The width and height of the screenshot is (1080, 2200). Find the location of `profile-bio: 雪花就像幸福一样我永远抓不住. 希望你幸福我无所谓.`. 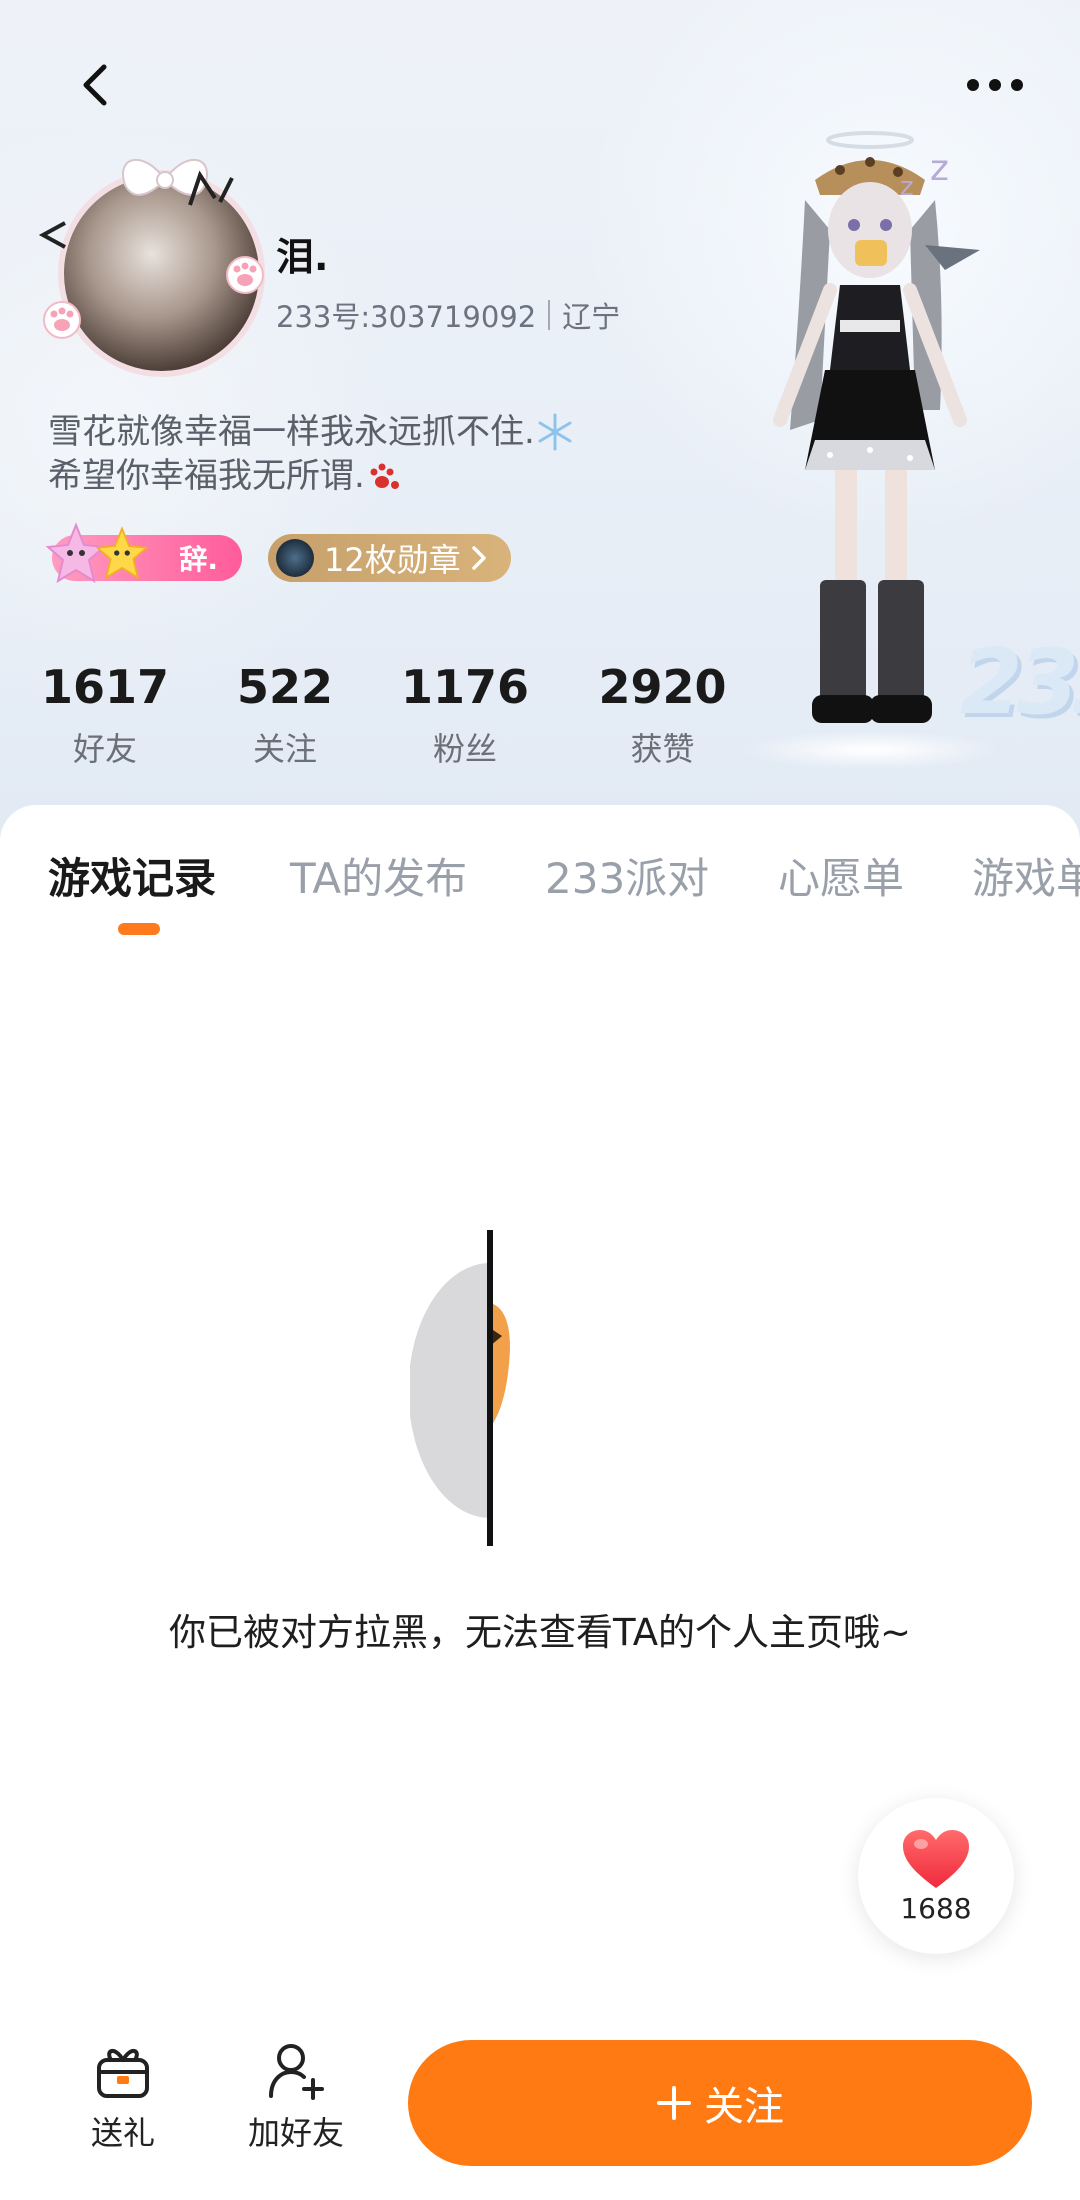

profile-bio: 雪花就像幸福一样我永远抓不住. 希望你幸福我无所谓. is located at coordinates (311, 454).